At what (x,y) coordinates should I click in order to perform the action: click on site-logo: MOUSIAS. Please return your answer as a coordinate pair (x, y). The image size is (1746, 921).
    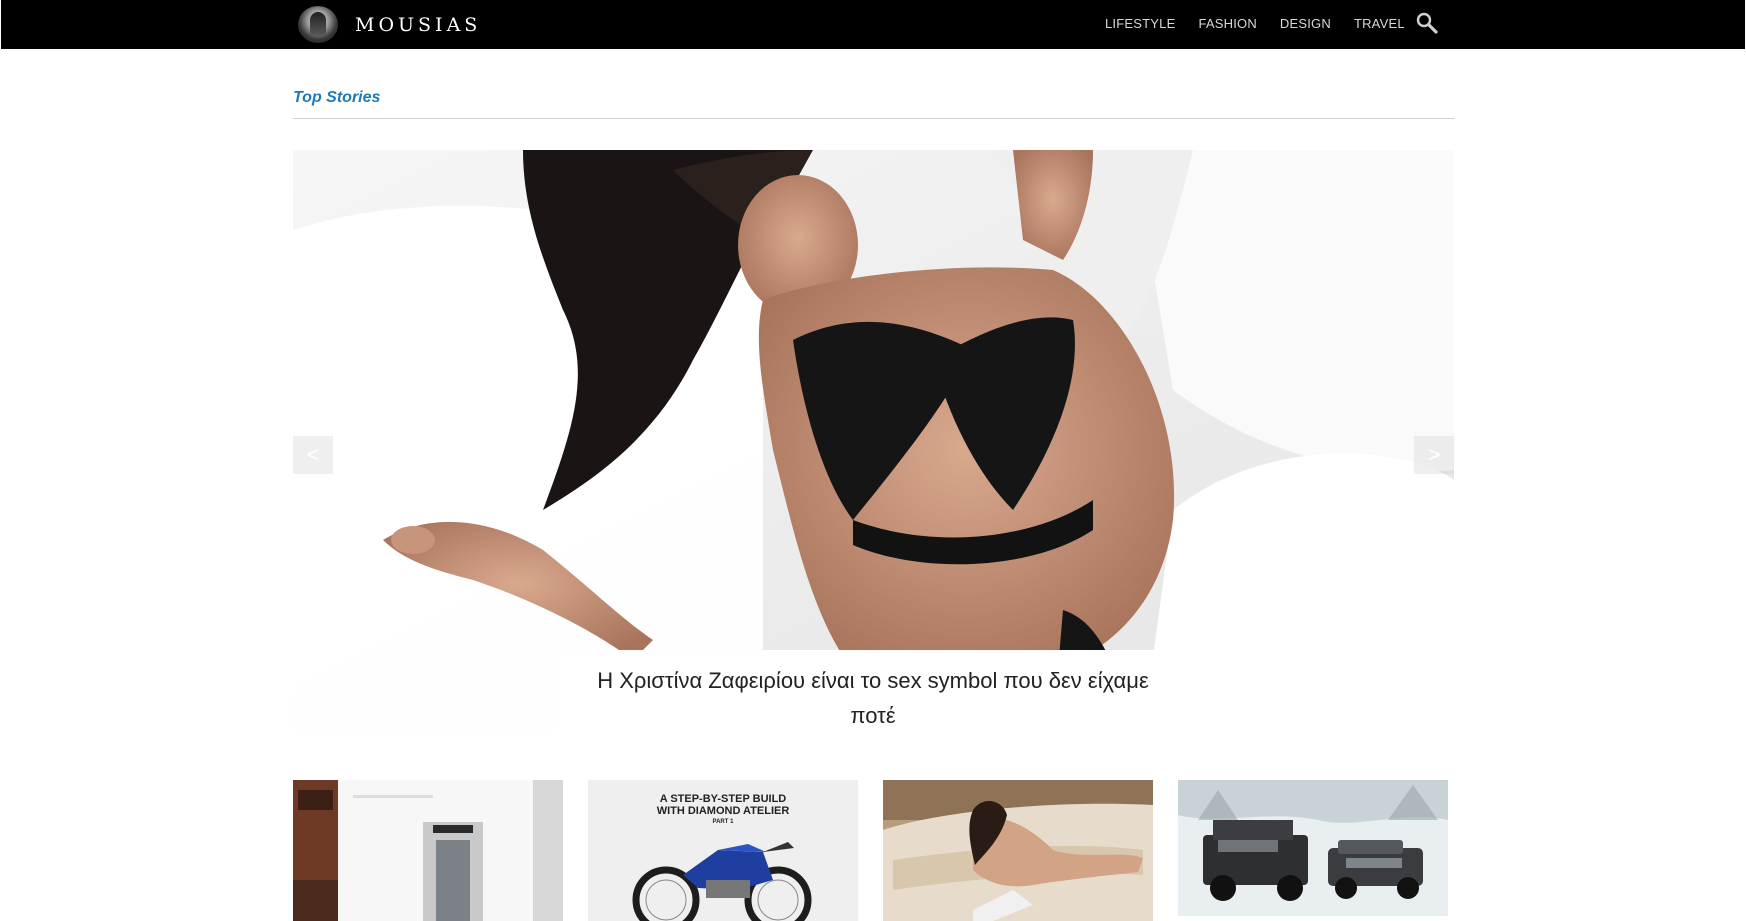
    Looking at the image, I should click on (389, 24).